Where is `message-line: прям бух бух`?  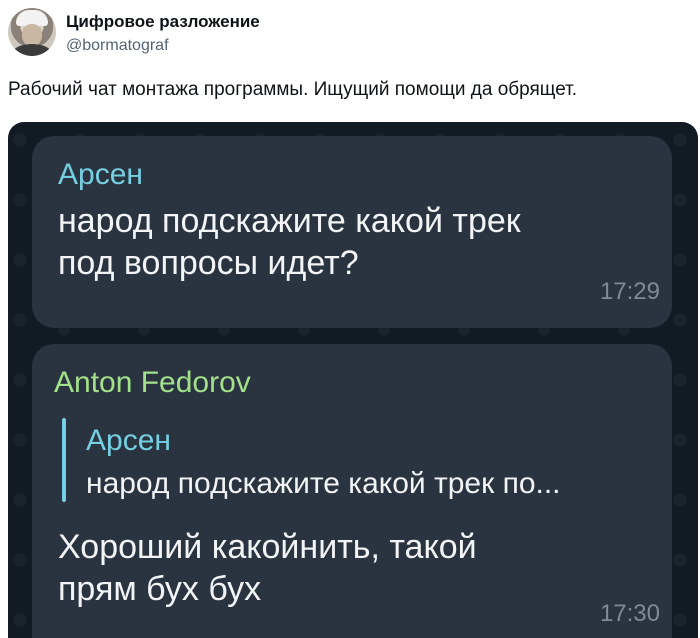
message-line: прям бух бух is located at coordinates (160, 589).